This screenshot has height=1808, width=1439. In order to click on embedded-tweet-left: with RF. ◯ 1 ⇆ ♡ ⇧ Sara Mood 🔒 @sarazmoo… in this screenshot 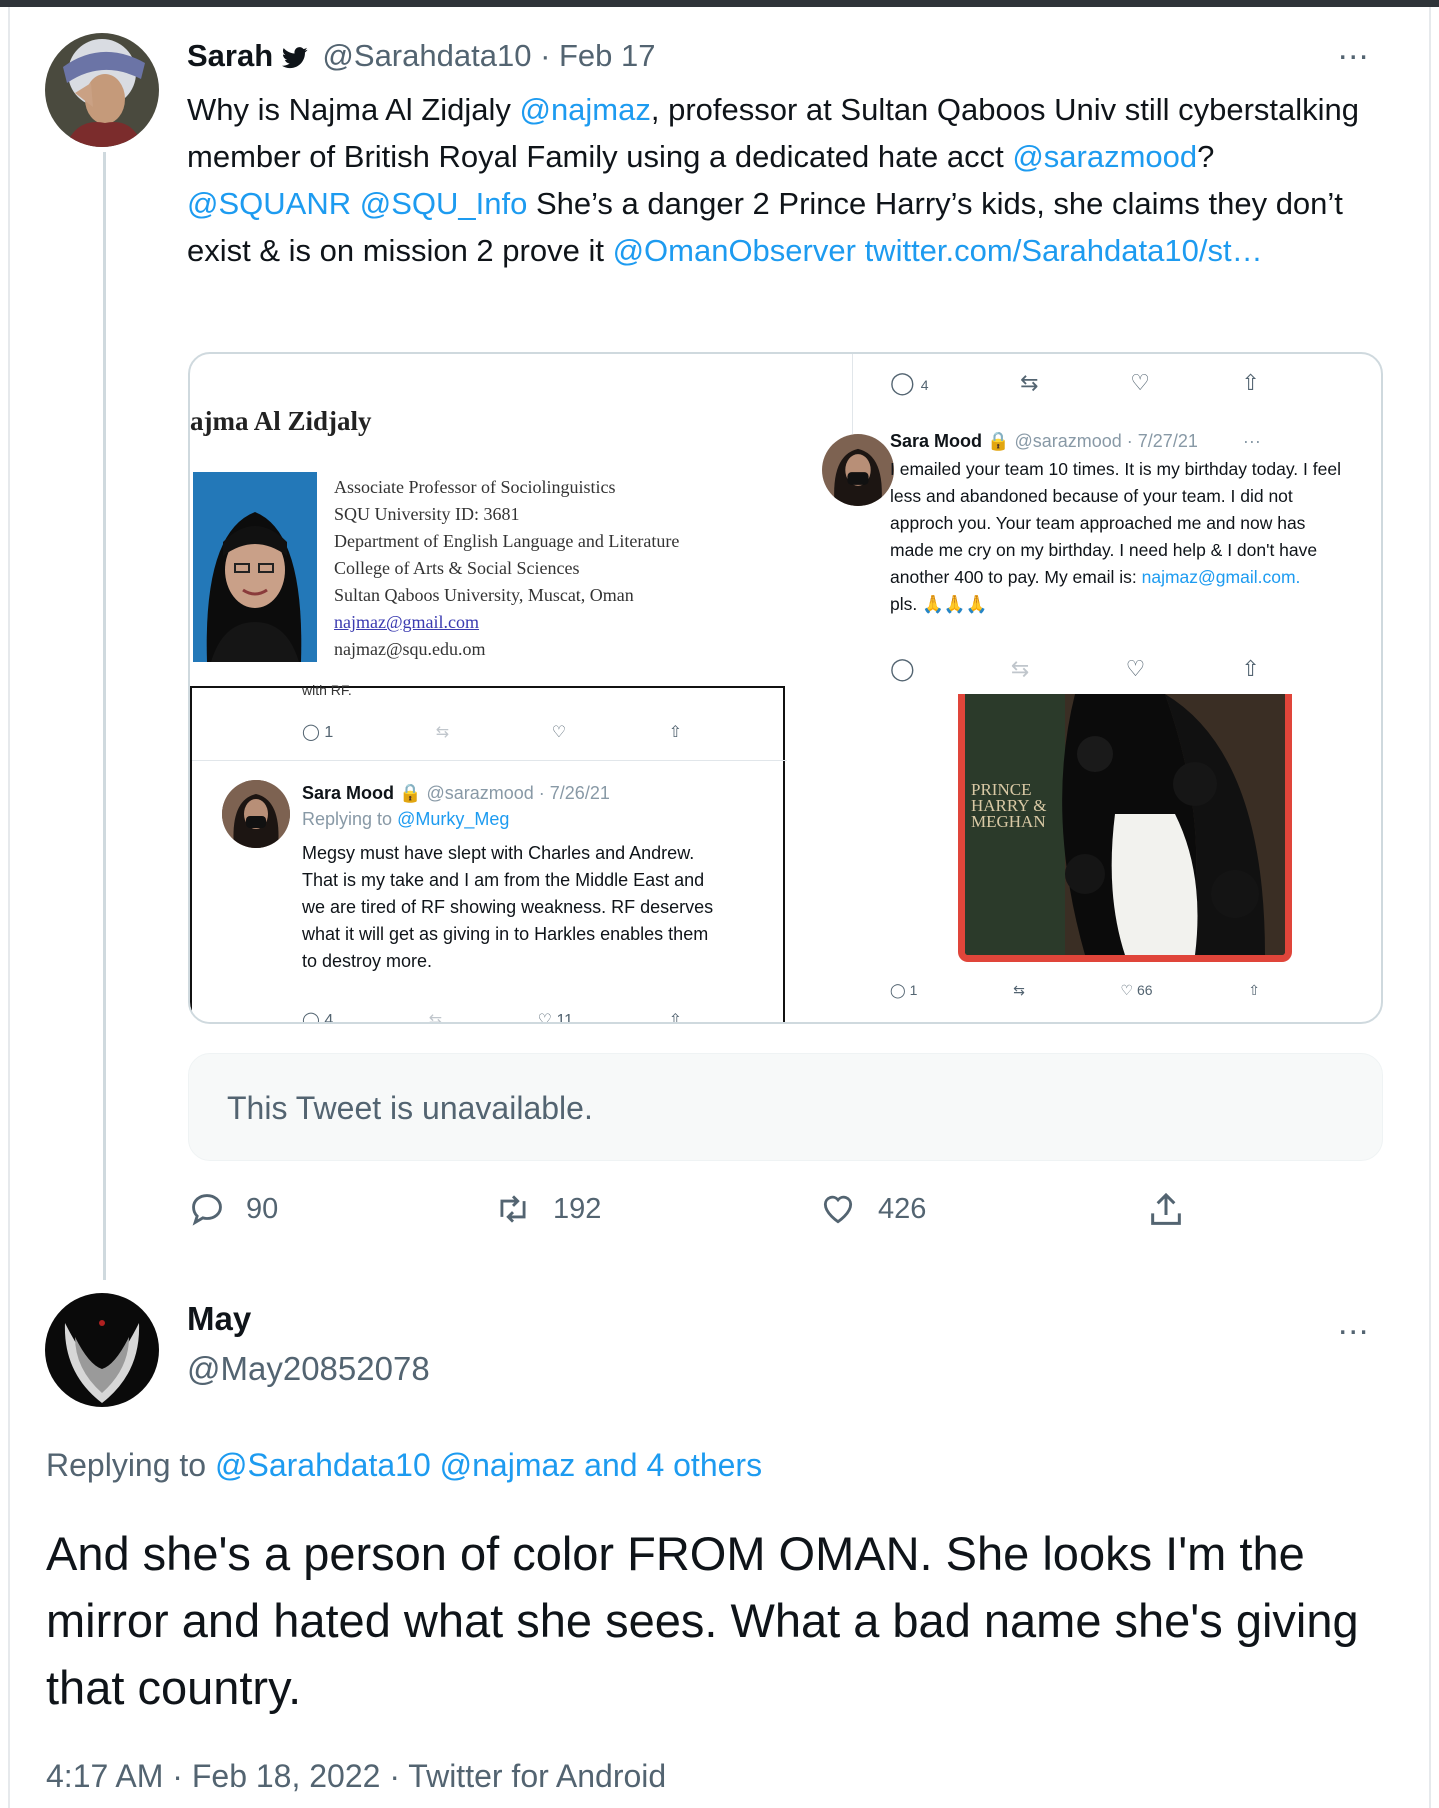, I will do `click(488, 853)`.